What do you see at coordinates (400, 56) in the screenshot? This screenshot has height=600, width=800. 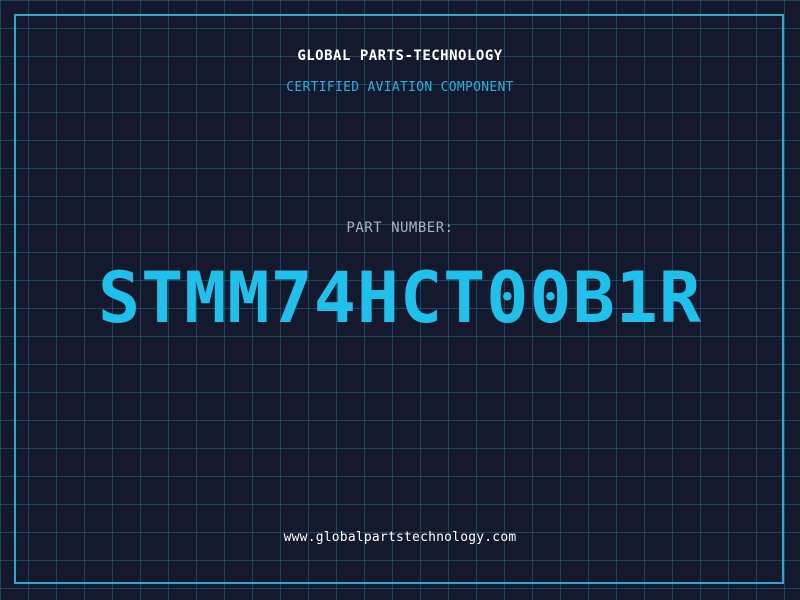 I see `company-name: GLOBAL PARTS-TECHNOLOGY` at bounding box center [400, 56].